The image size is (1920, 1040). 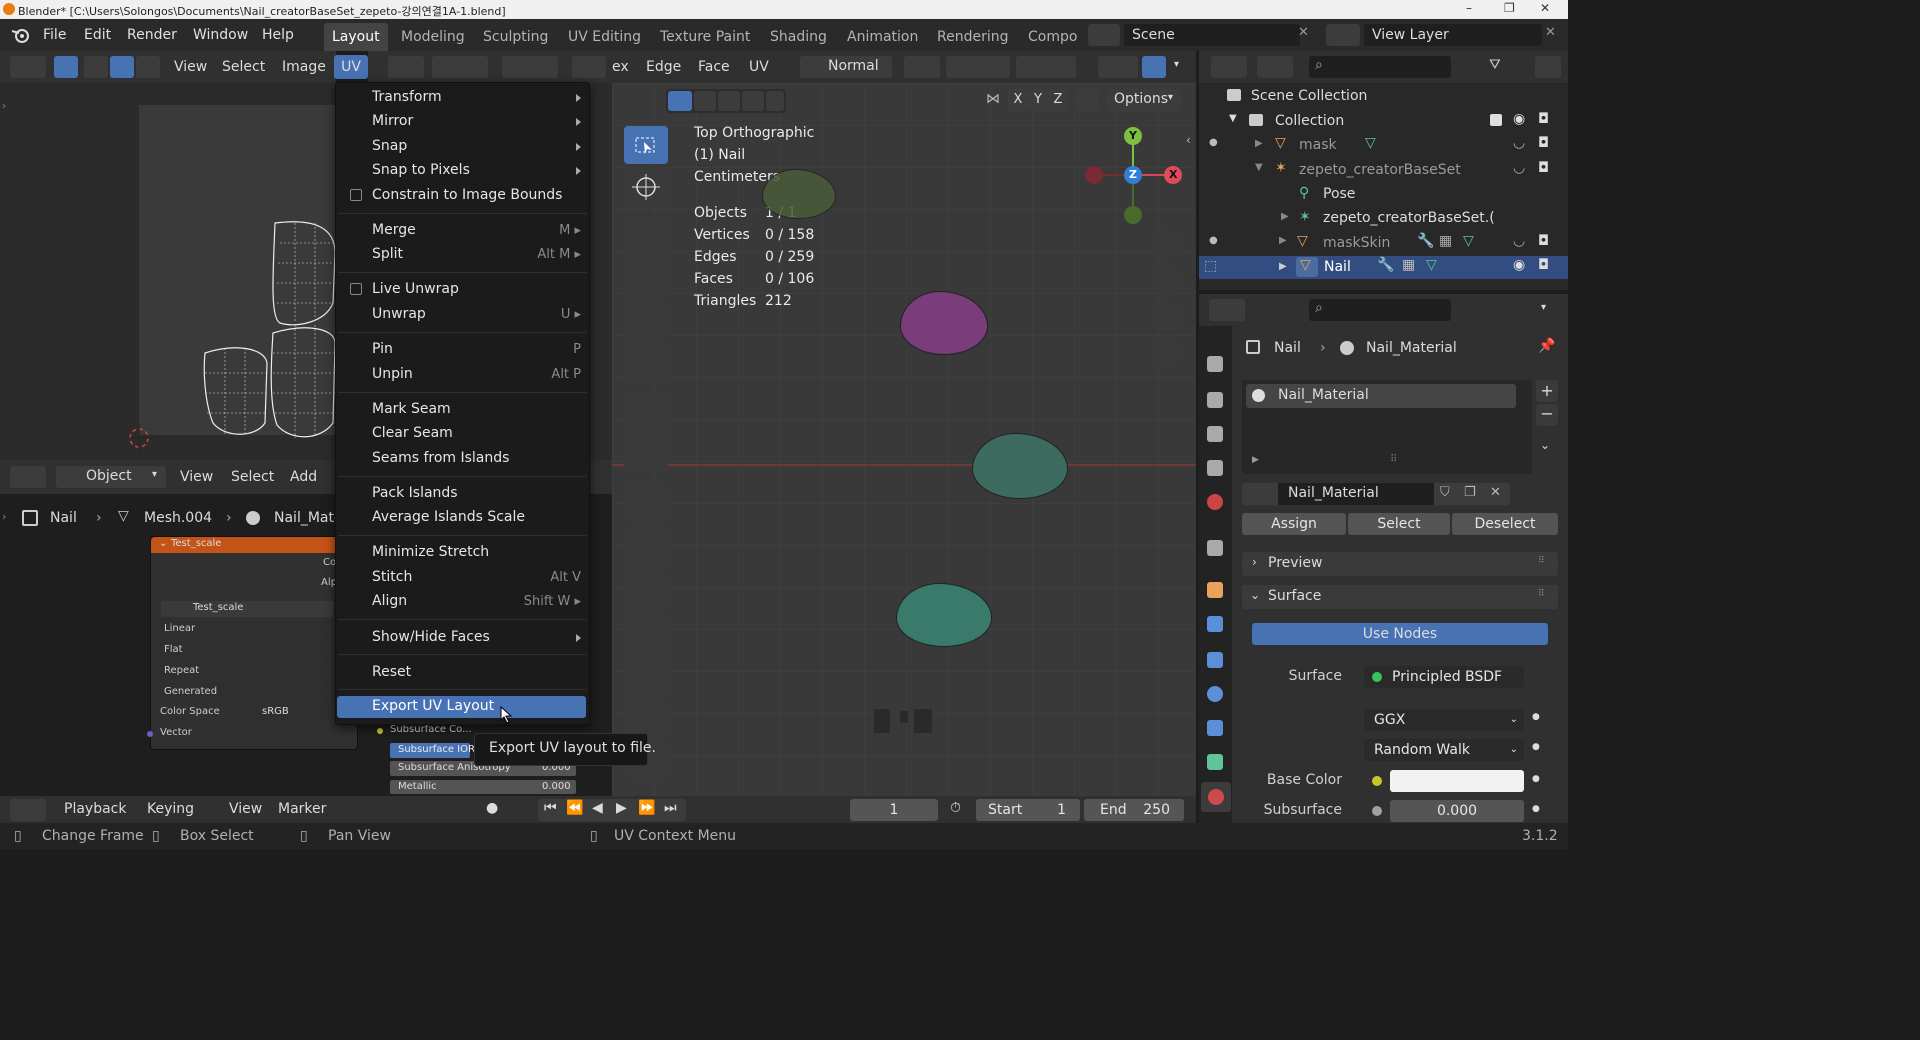 I want to click on proportional-edit-button, so click(x=530, y=67).